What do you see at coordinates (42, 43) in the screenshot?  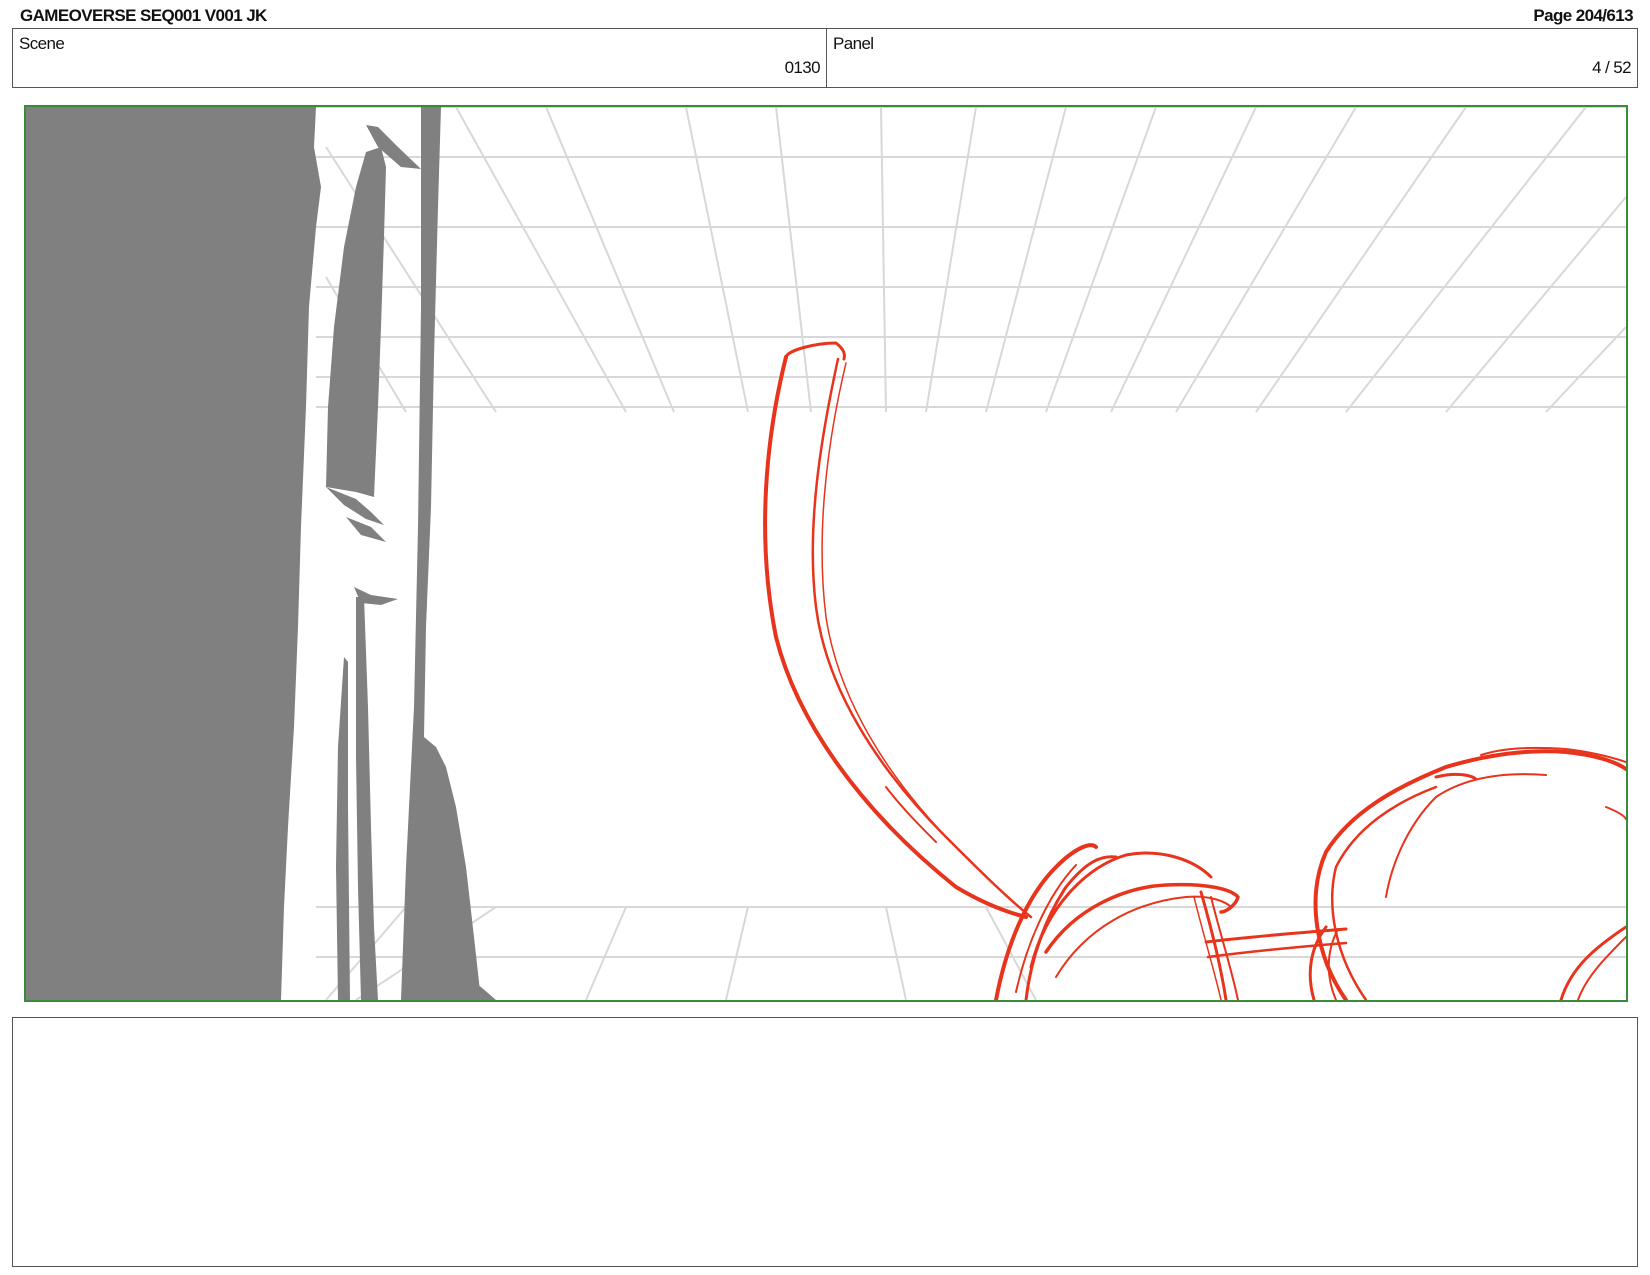 I see `scene-label: Scene` at bounding box center [42, 43].